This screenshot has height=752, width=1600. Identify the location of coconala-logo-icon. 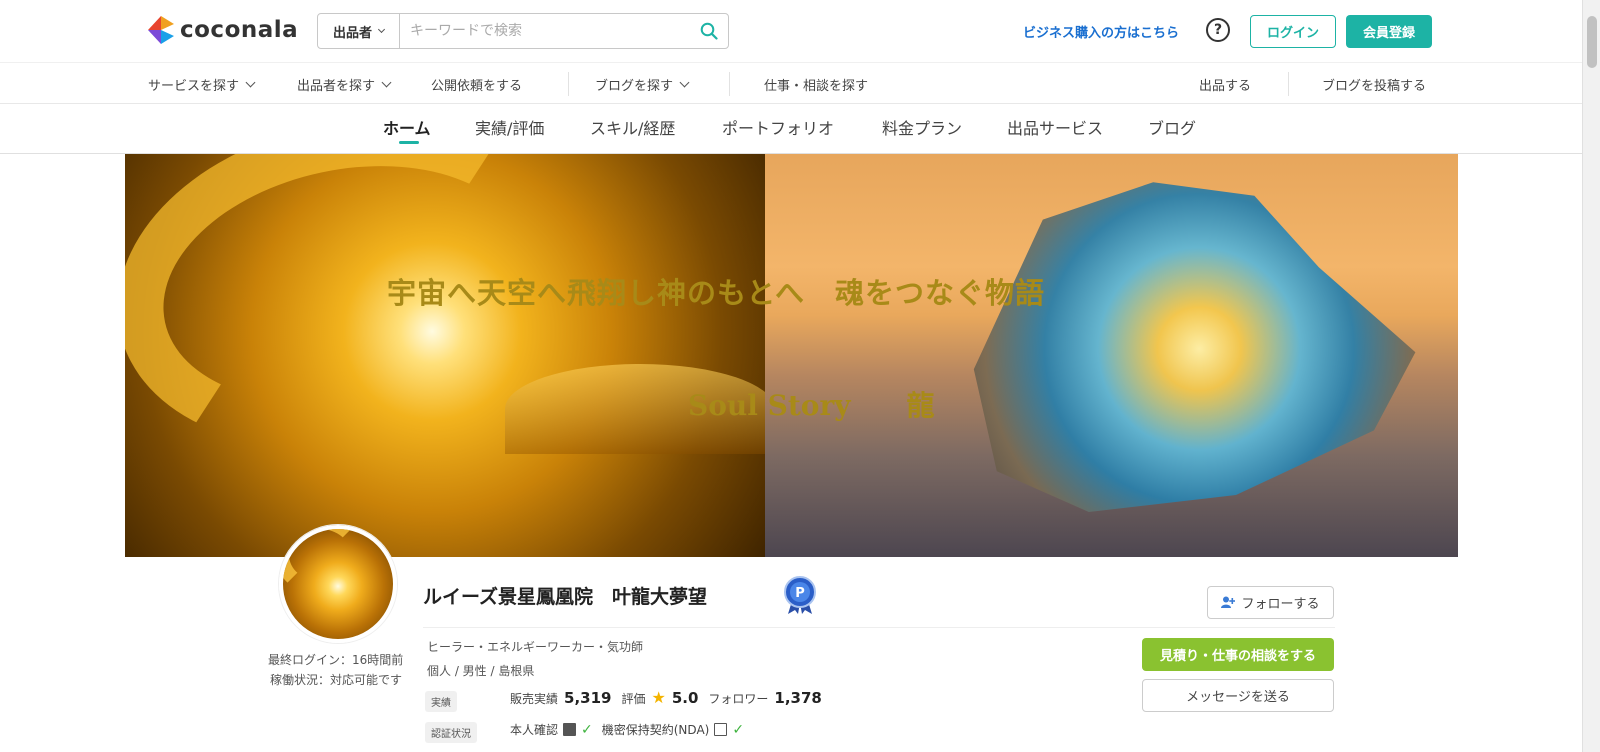
(161, 30).